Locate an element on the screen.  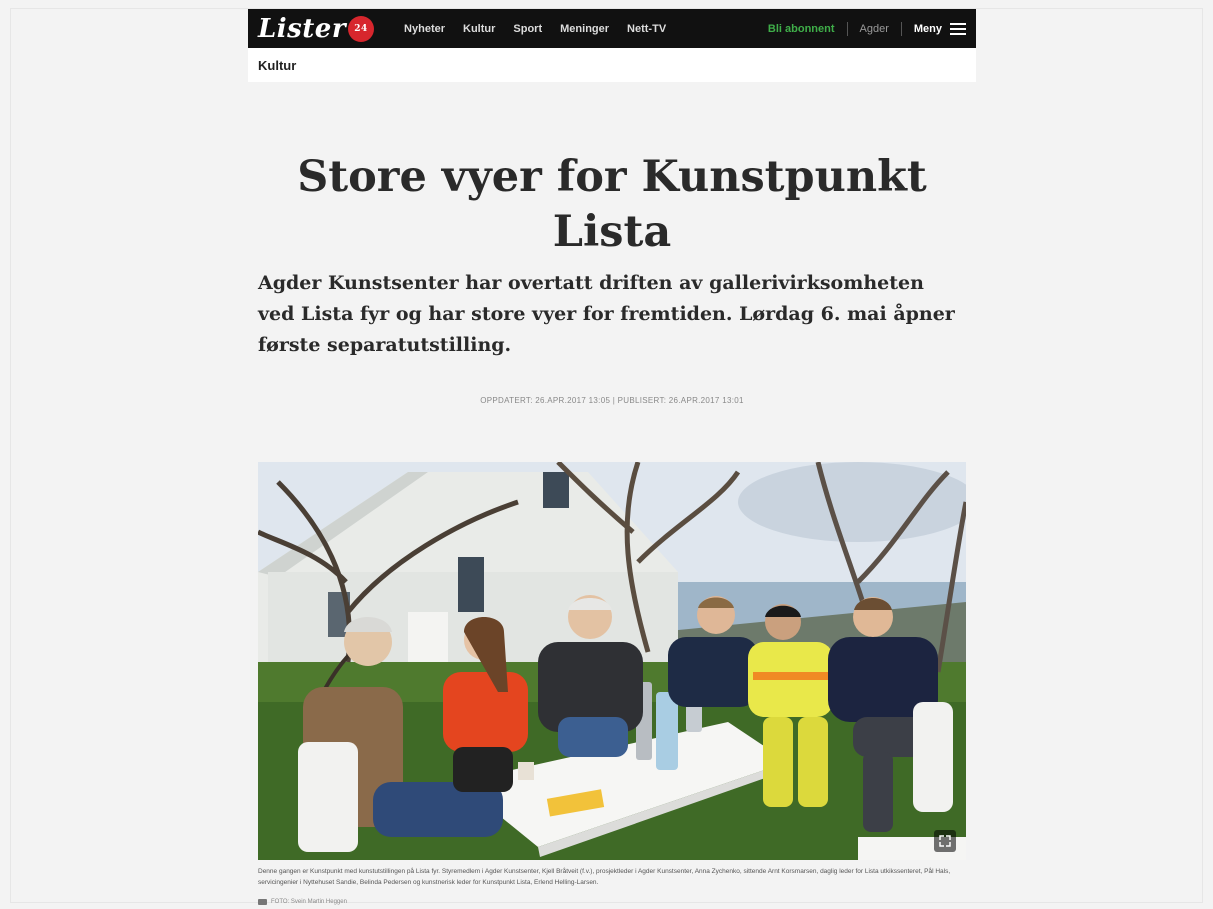
photo-credit-text: FOTO: Svein Martin Heggen is located at coordinates (309, 902).